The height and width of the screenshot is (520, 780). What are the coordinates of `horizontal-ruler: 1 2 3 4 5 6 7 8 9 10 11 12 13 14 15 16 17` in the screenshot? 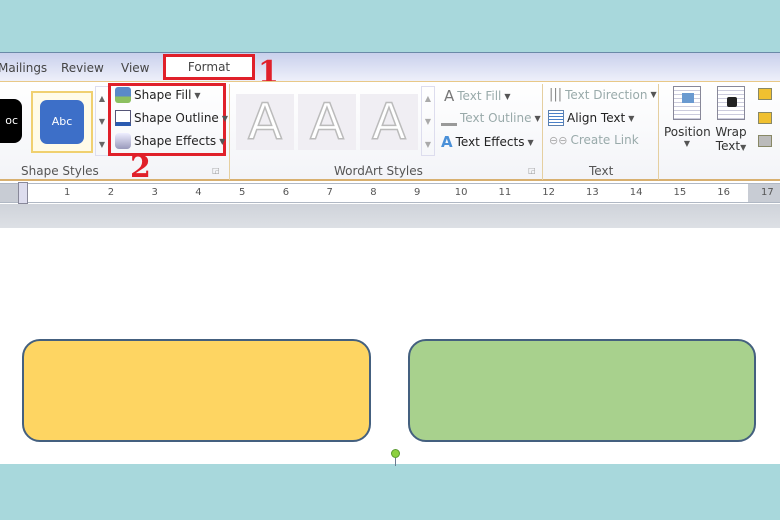 It's located at (390, 193).